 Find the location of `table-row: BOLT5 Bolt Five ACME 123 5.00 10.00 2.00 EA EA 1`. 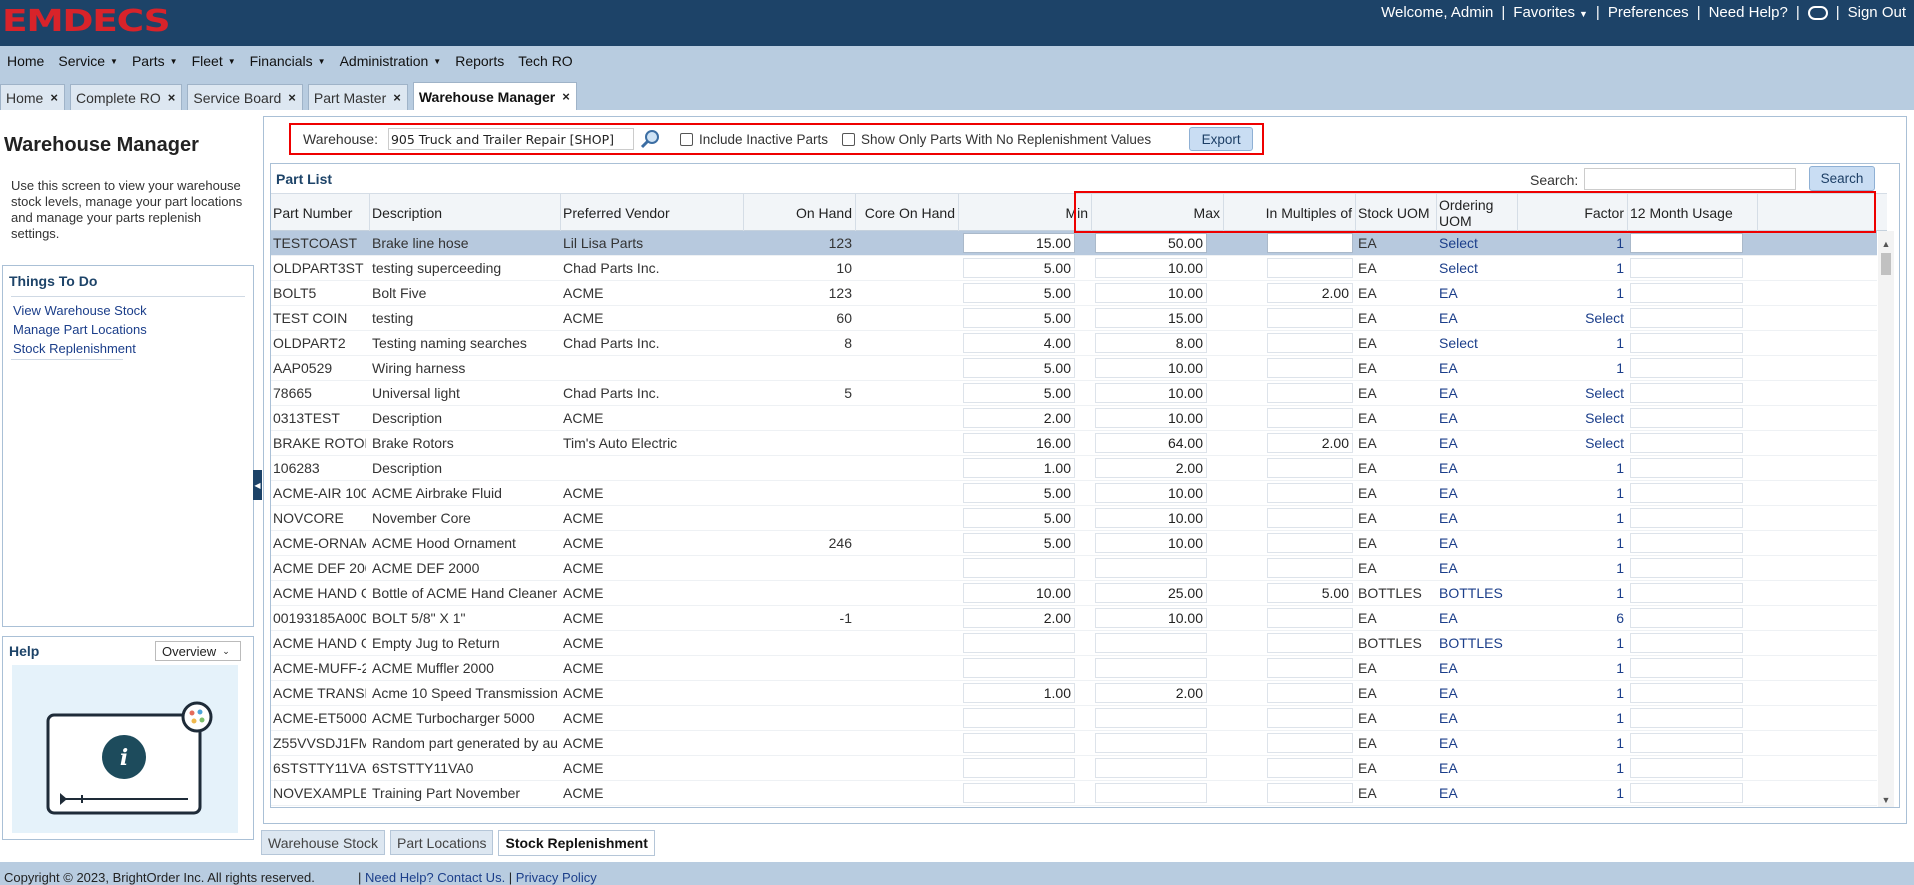

table-row: BOLT5 Bolt Five ACME 123 5.00 10.00 2.00 EA EA 1 is located at coordinates (1074, 293).